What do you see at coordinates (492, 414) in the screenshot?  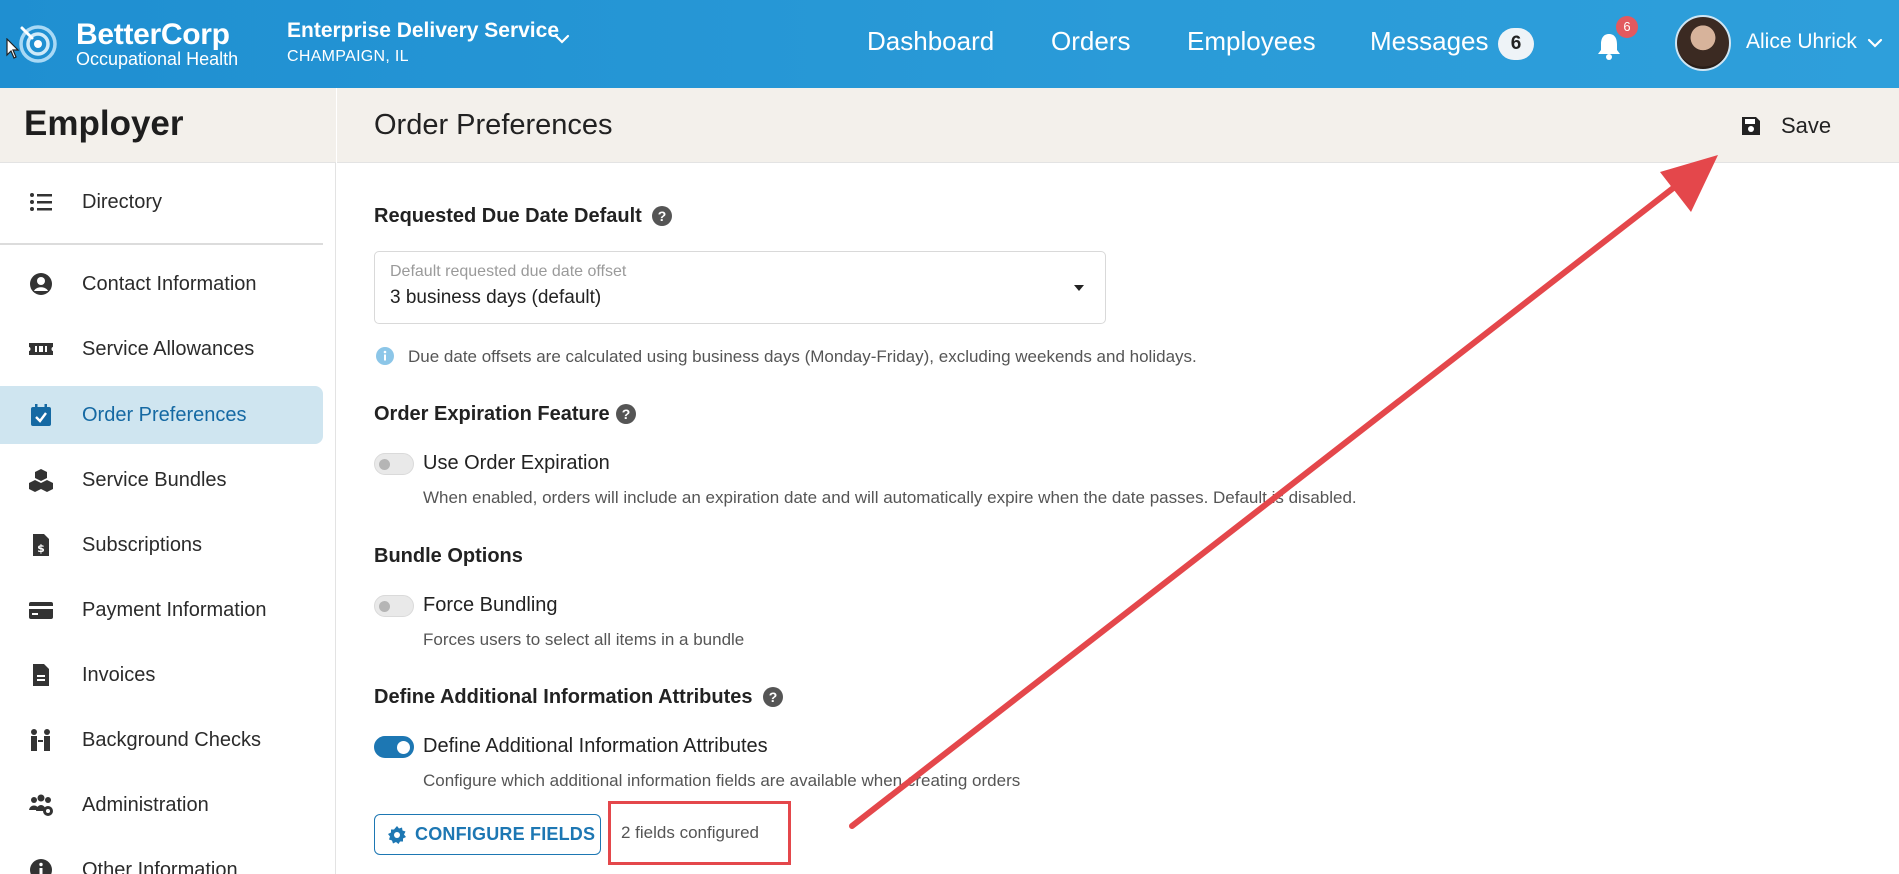 I see `expiration-section-title: Order Expiration Feature` at bounding box center [492, 414].